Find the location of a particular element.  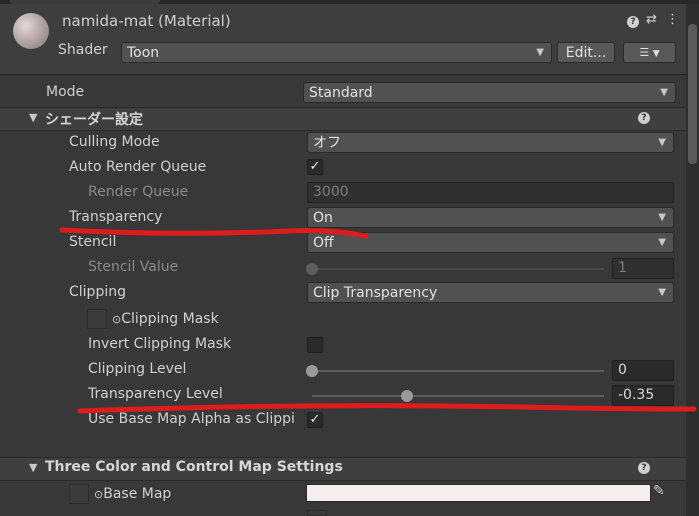

annotation-stroke-transparency-level is located at coordinates (387, 408).